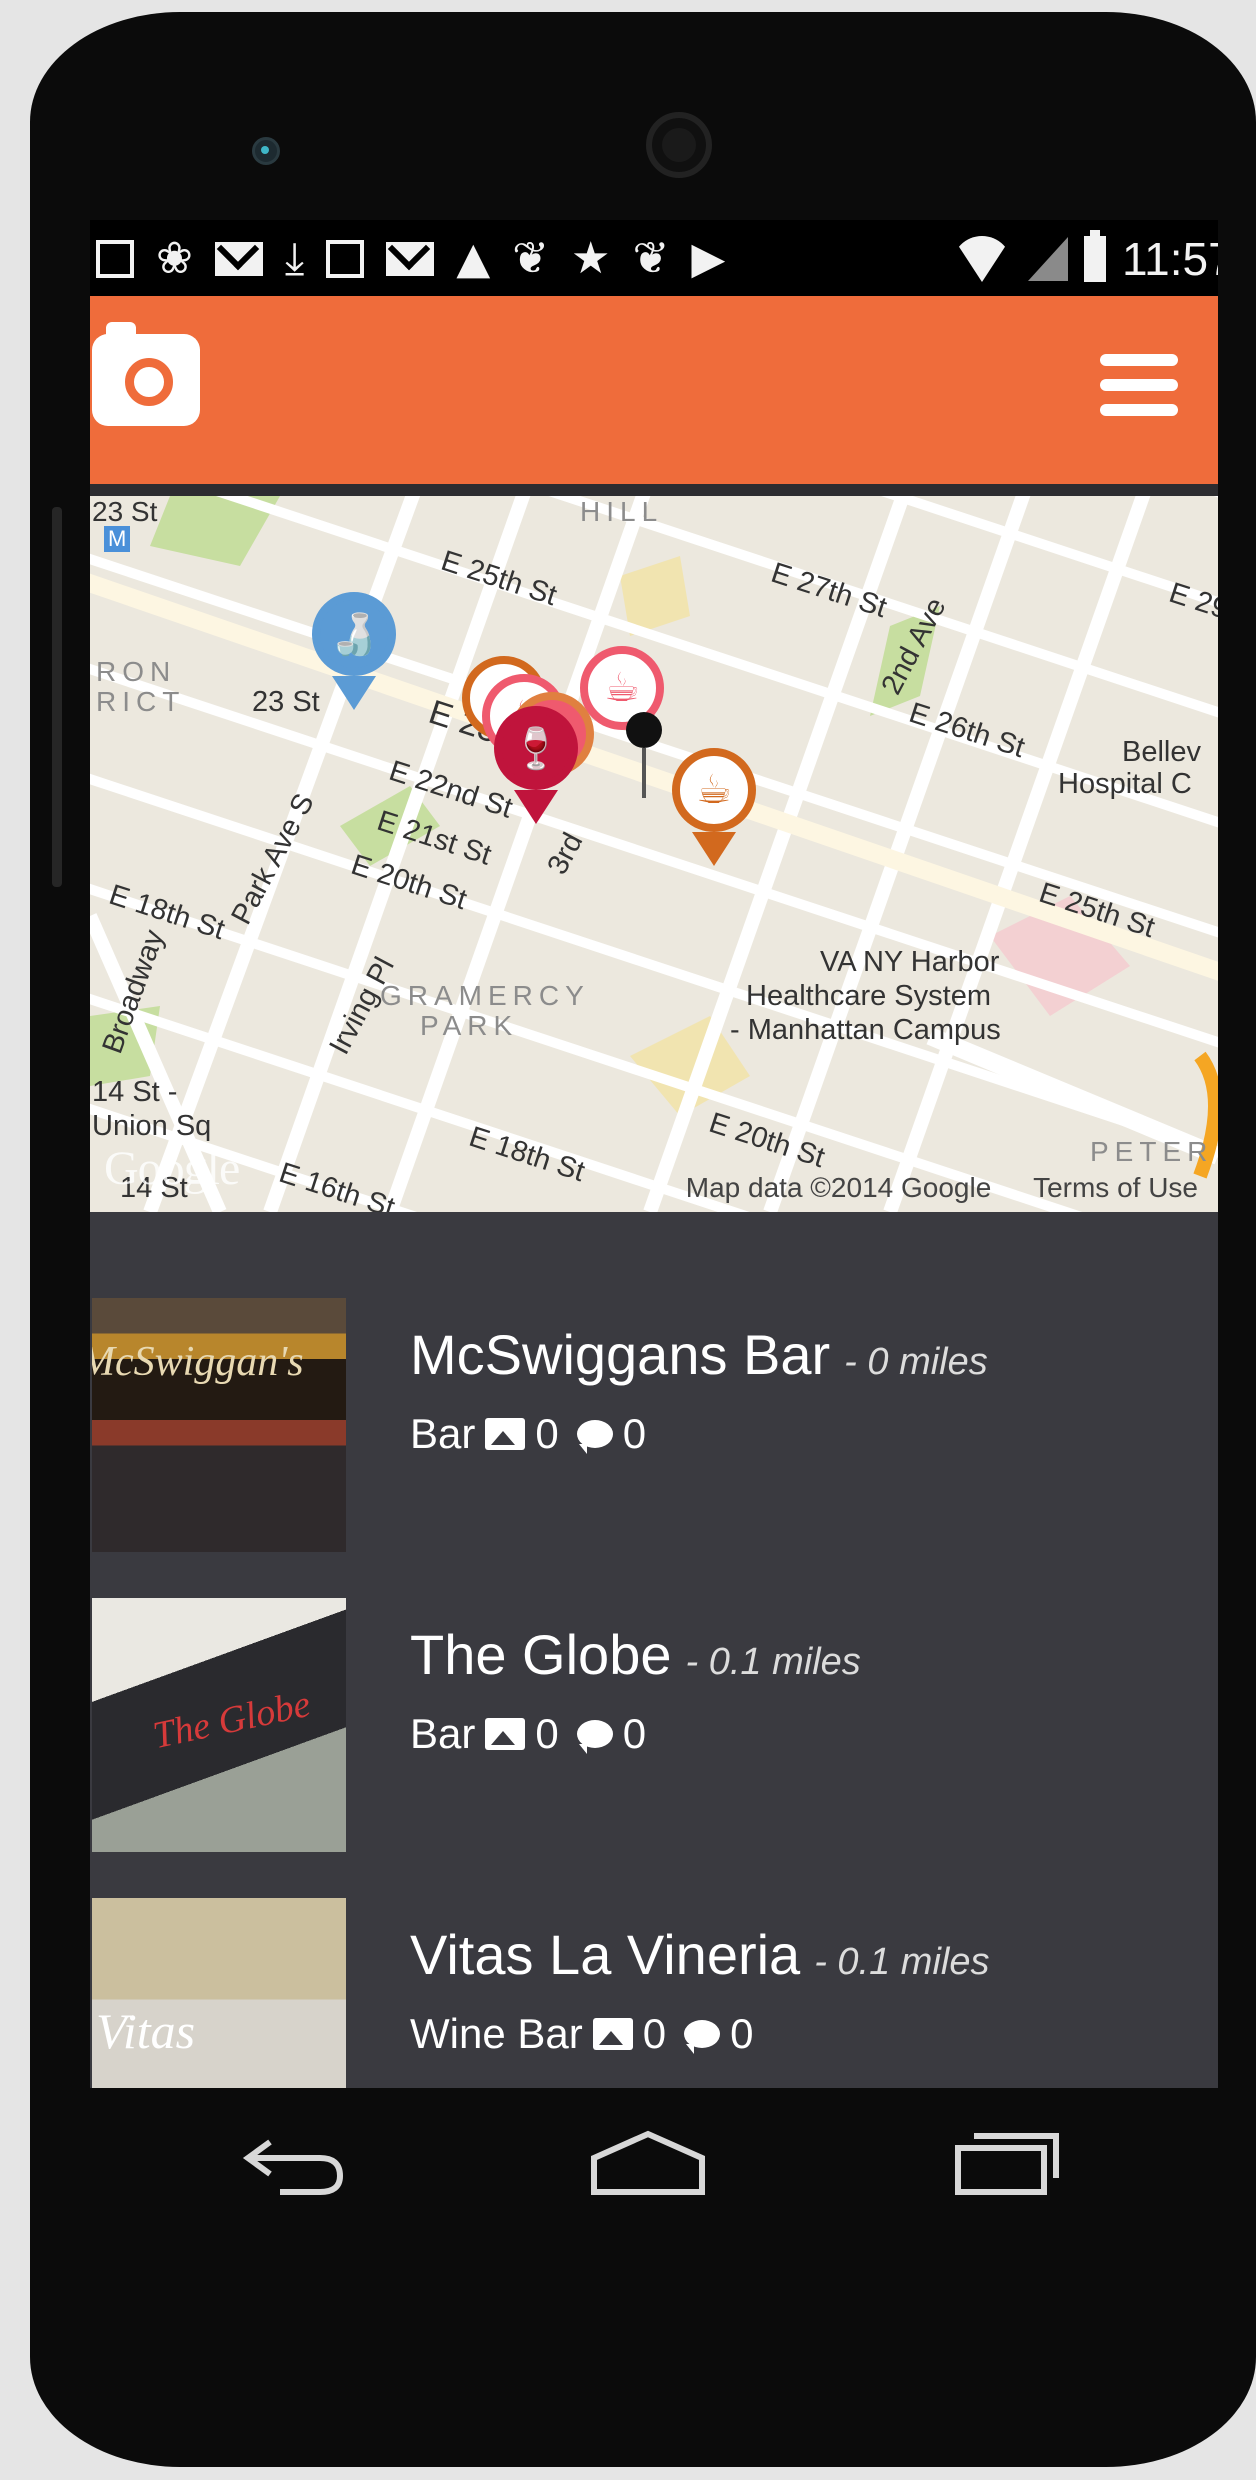 Image resolution: width=1256 pixels, height=2480 pixels. I want to click on venue-distance: - 0 miles, so click(916, 1362).